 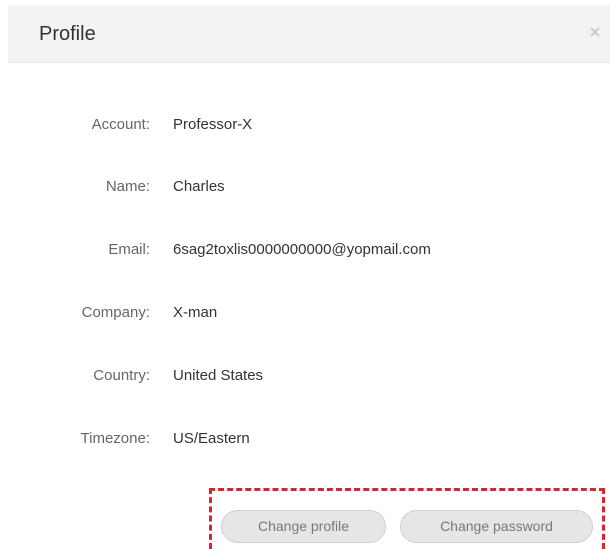 What do you see at coordinates (305, 313) in the screenshot?
I see `company-row: Company: X-man` at bounding box center [305, 313].